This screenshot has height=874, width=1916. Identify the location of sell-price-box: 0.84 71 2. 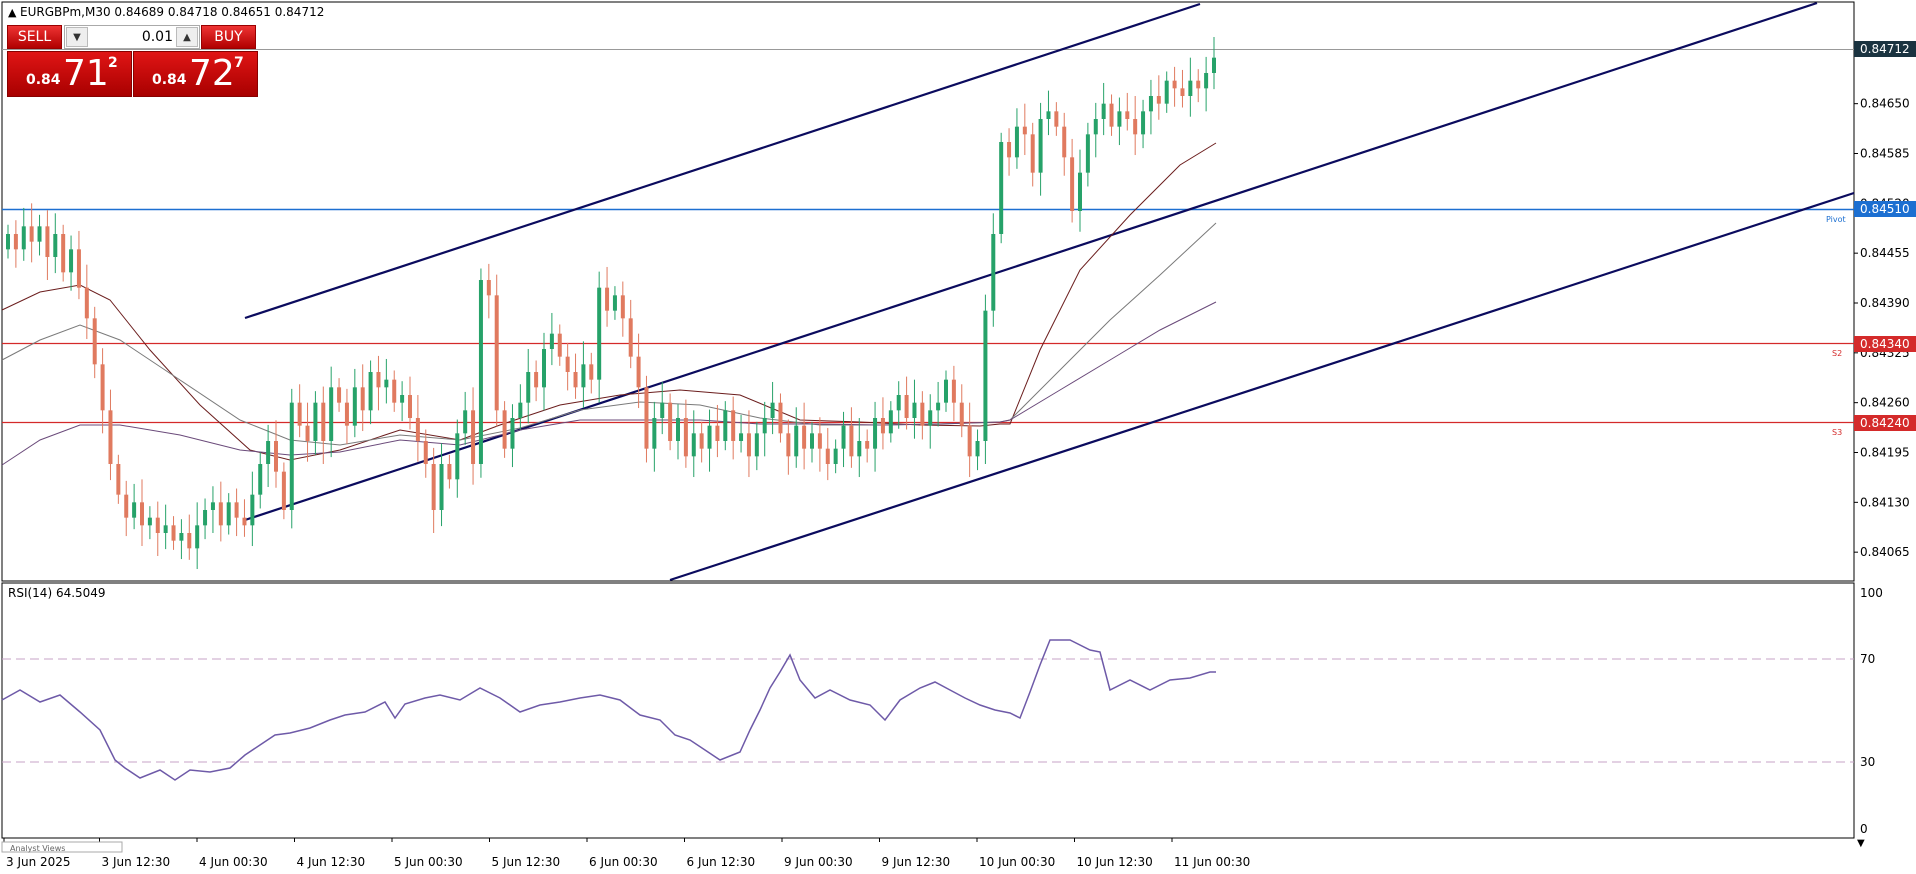
(69, 74).